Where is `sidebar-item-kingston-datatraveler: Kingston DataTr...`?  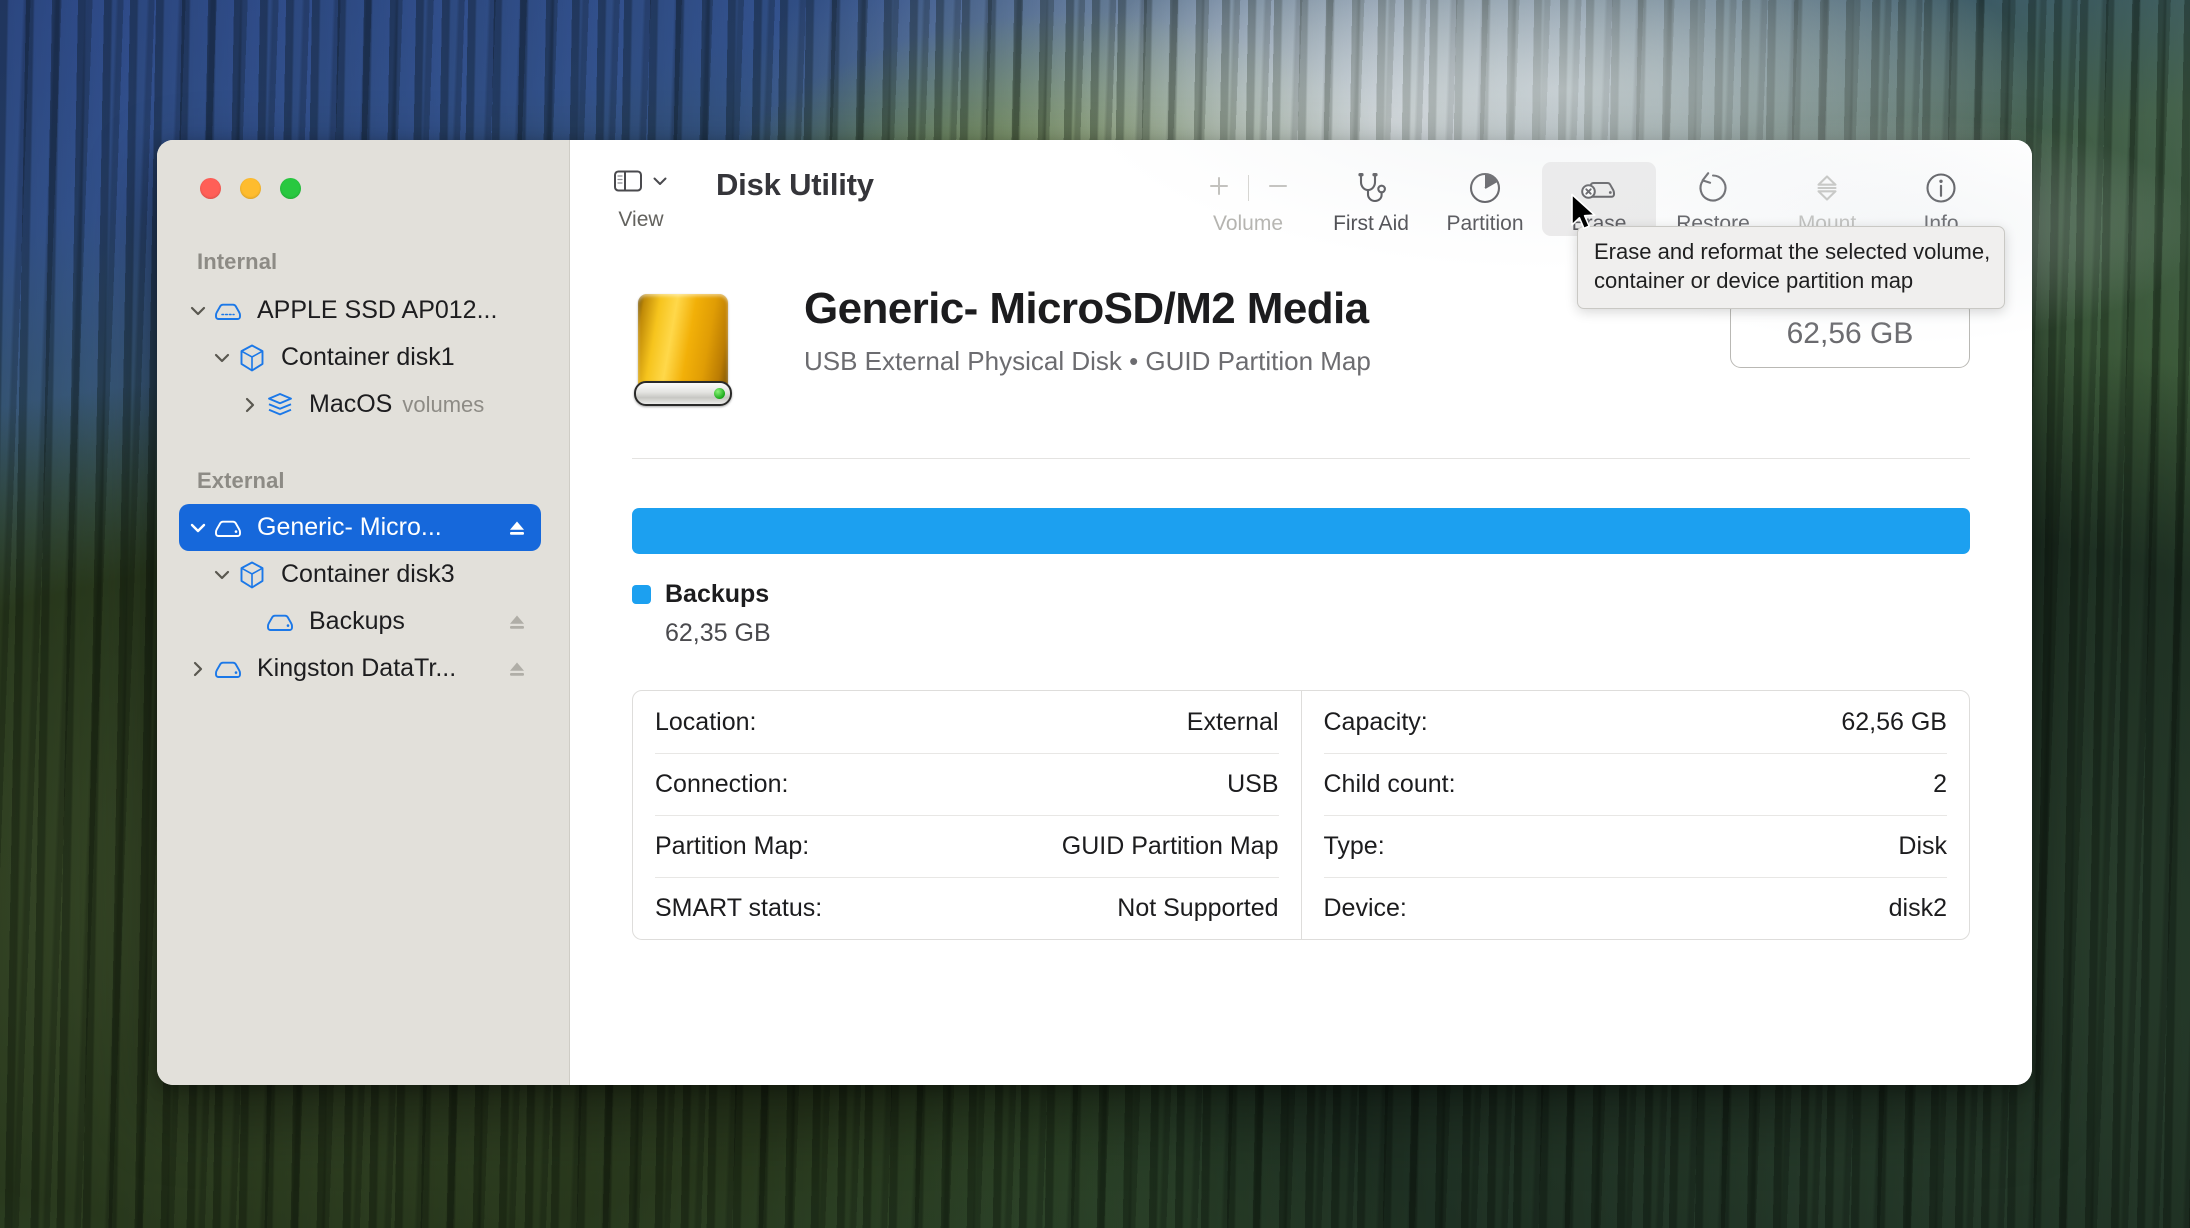 sidebar-item-kingston-datatraveler: Kingston DataTr... is located at coordinates (360, 668).